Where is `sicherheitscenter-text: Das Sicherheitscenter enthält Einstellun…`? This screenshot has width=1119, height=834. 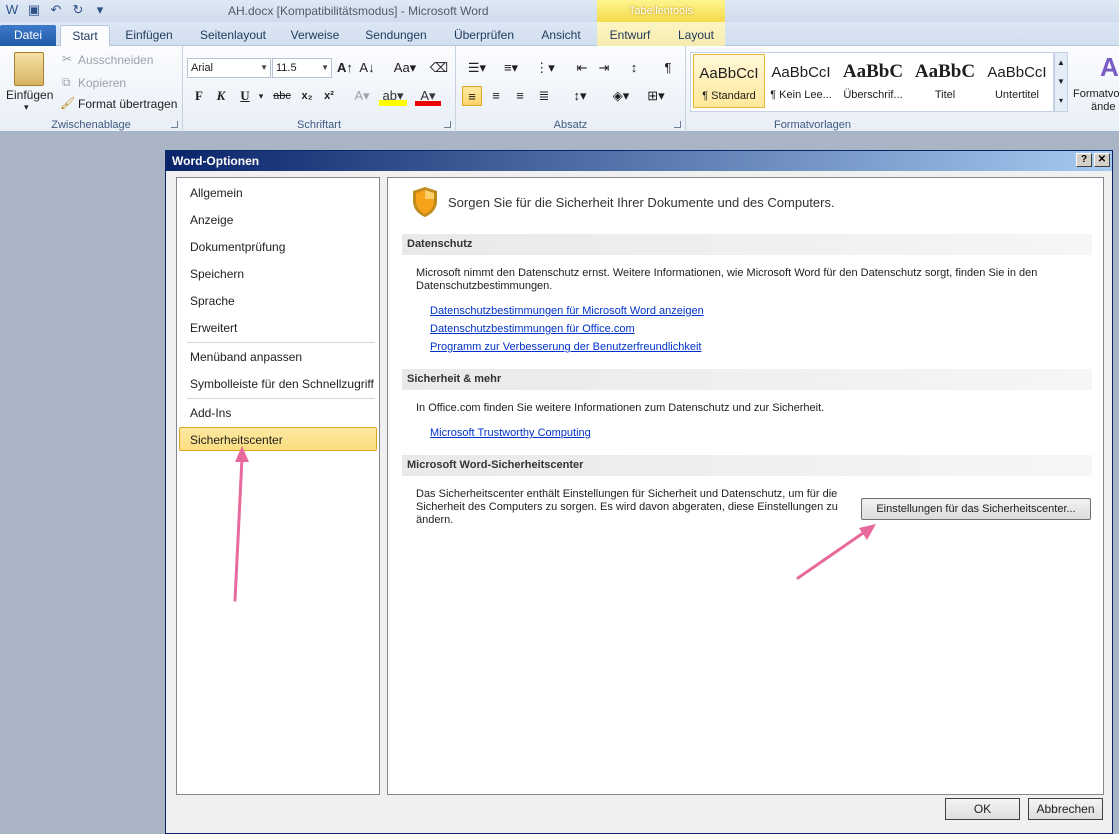 sicherheitscenter-text: Das Sicherheitscenter enthält Einstellun… is located at coordinates (627, 507).